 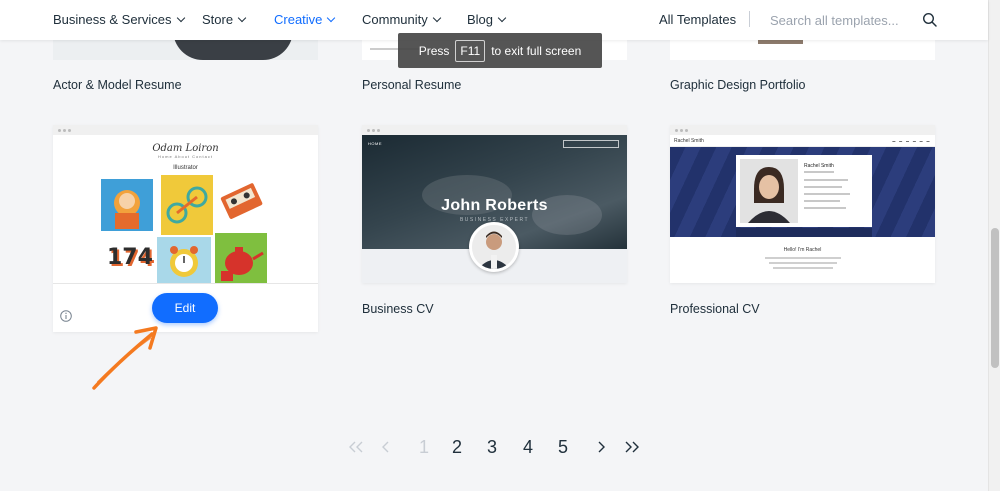 What do you see at coordinates (749, 19) in the screenshot?
I see `nav-divider` at bounding box center [749, 19].